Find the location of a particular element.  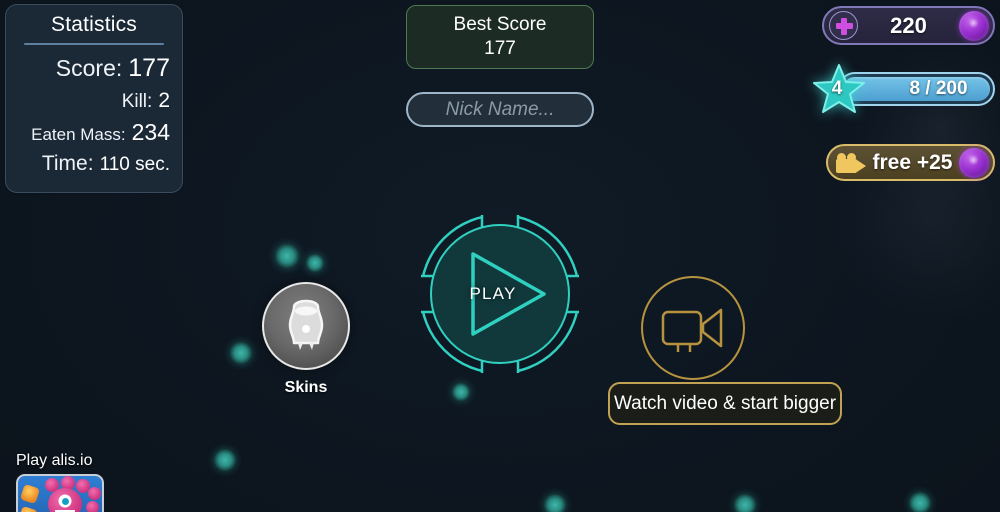

free-coins-label: free +25 is located at coordinates (912, 162).